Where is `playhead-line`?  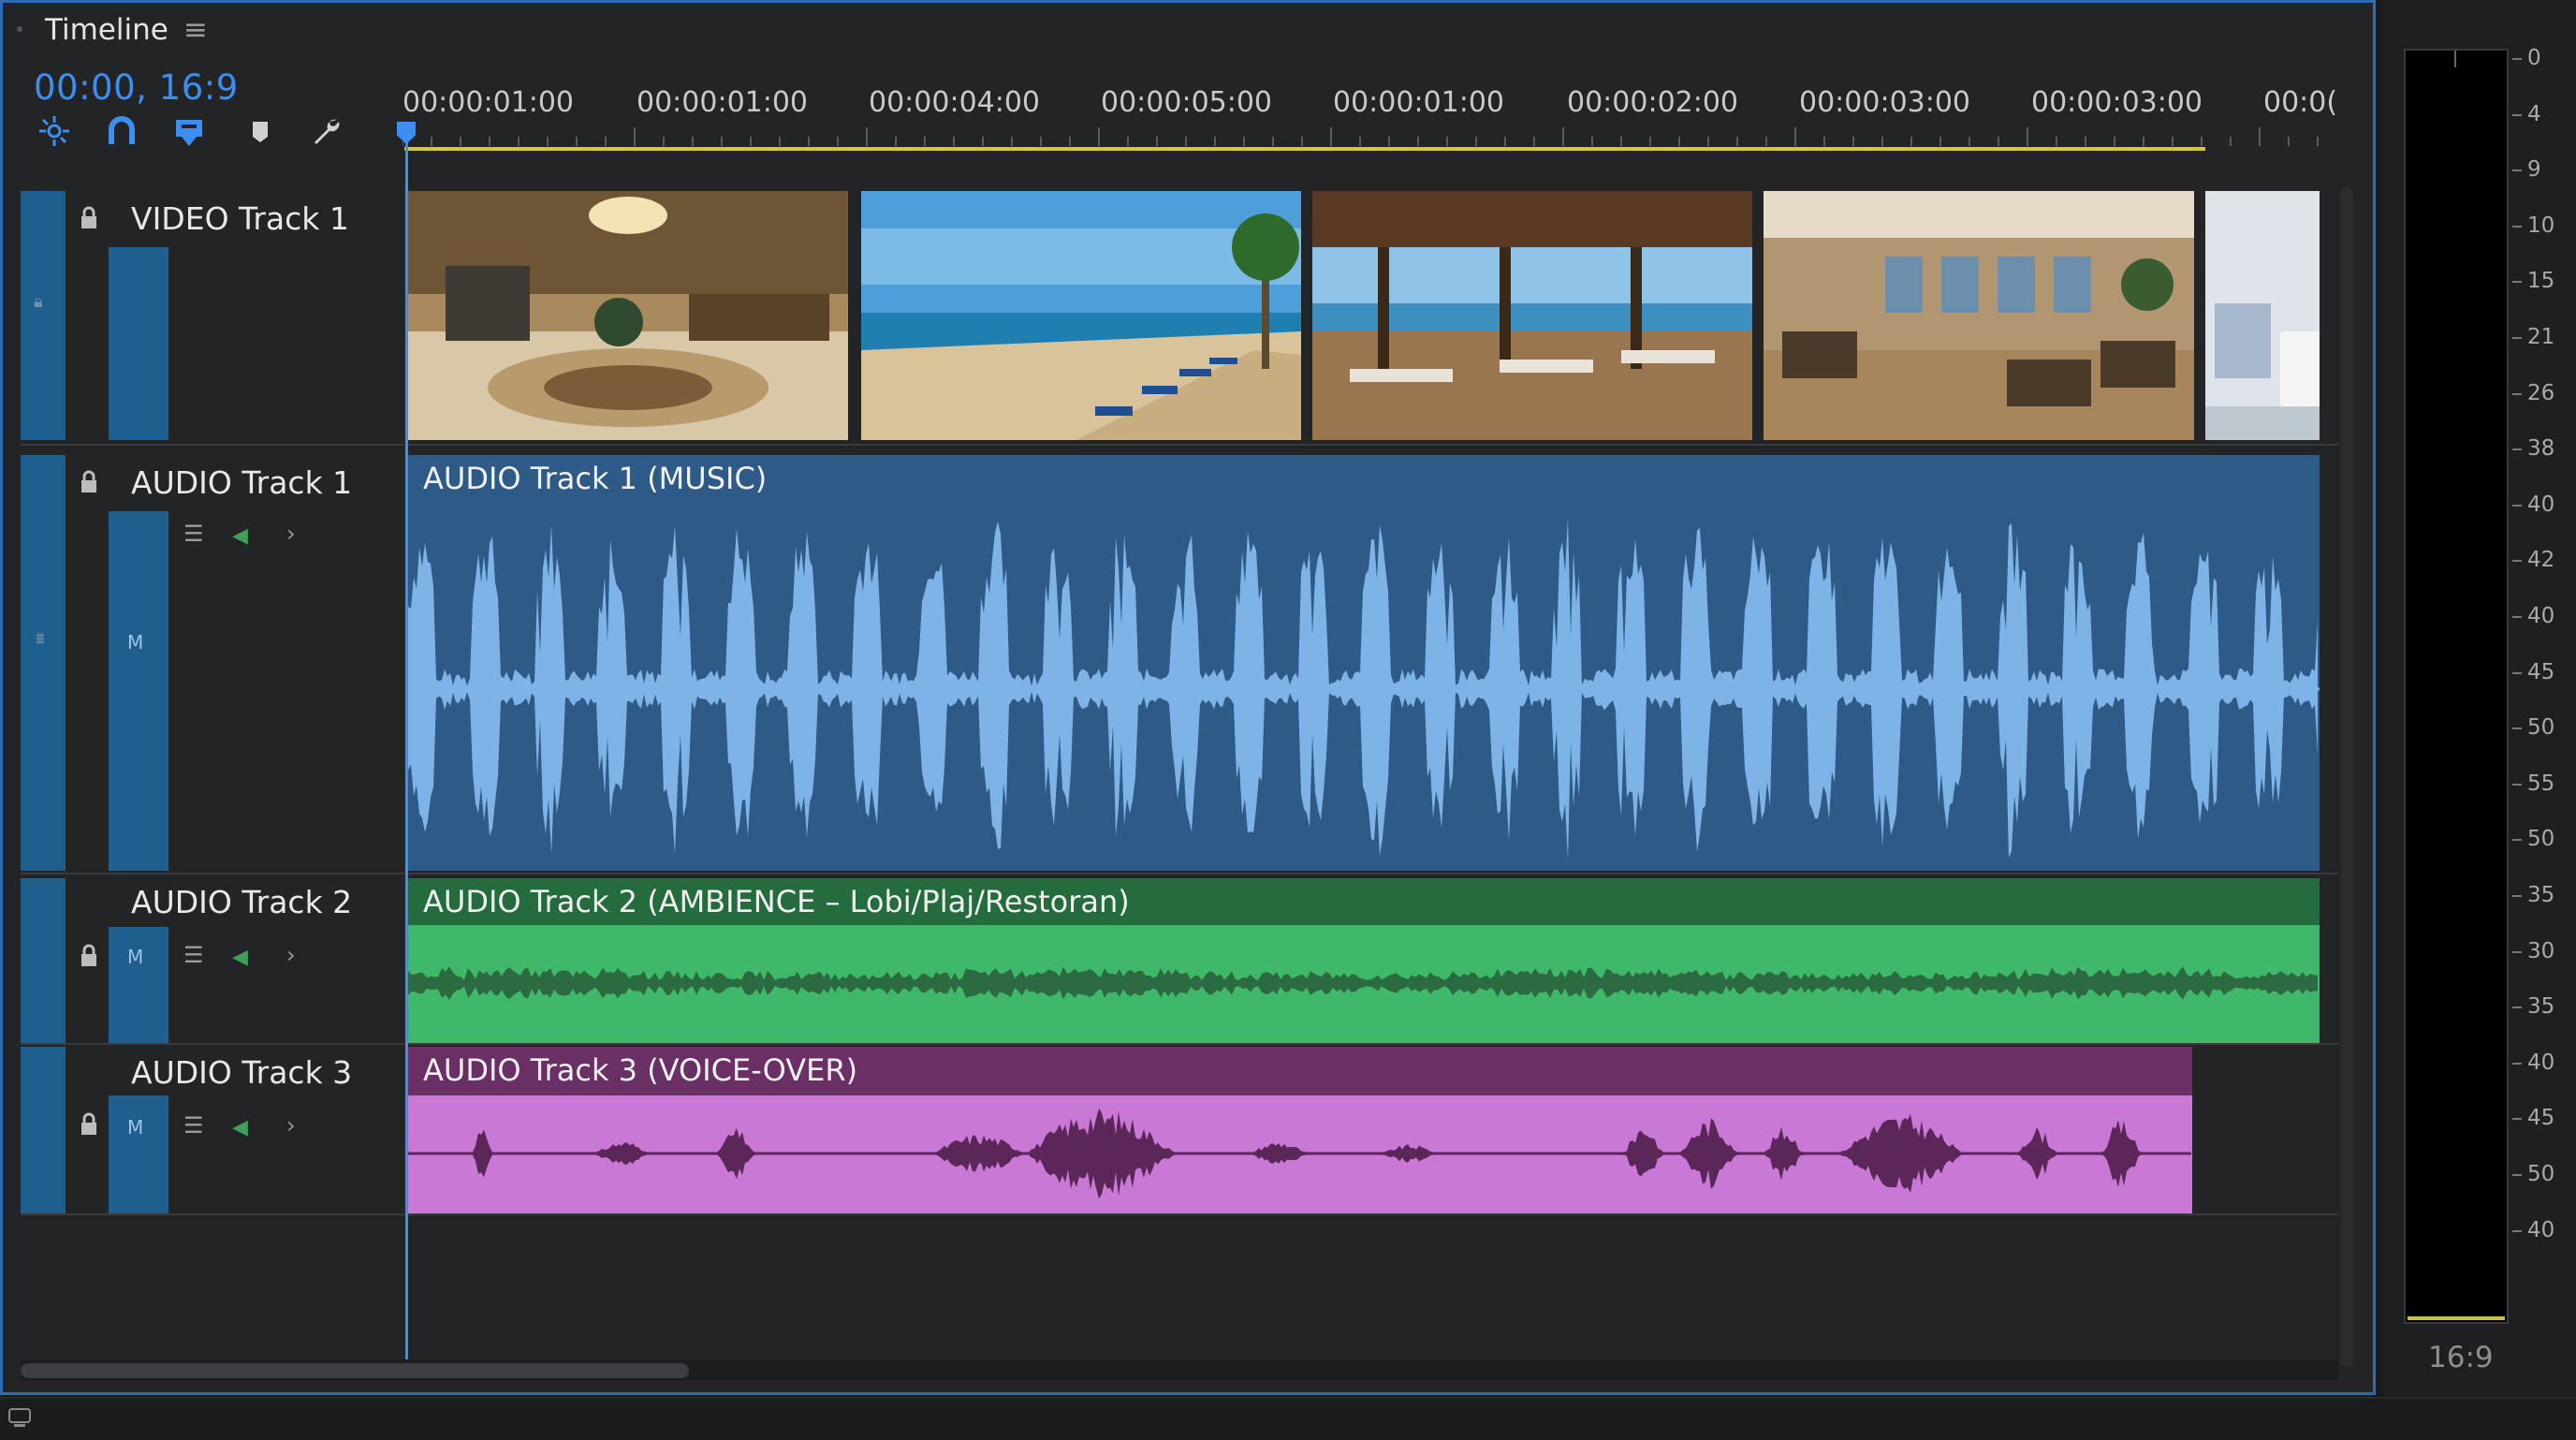
playhead-line is located at coordinates (406, 749).